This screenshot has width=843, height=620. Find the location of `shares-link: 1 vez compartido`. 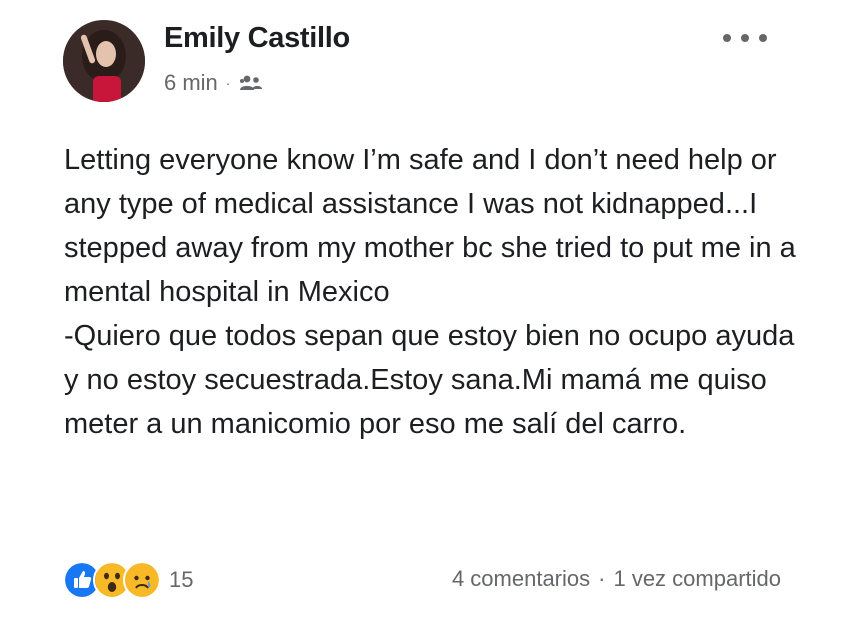

shares-link: 1 vez compartido is located at coordinates (697, 579).